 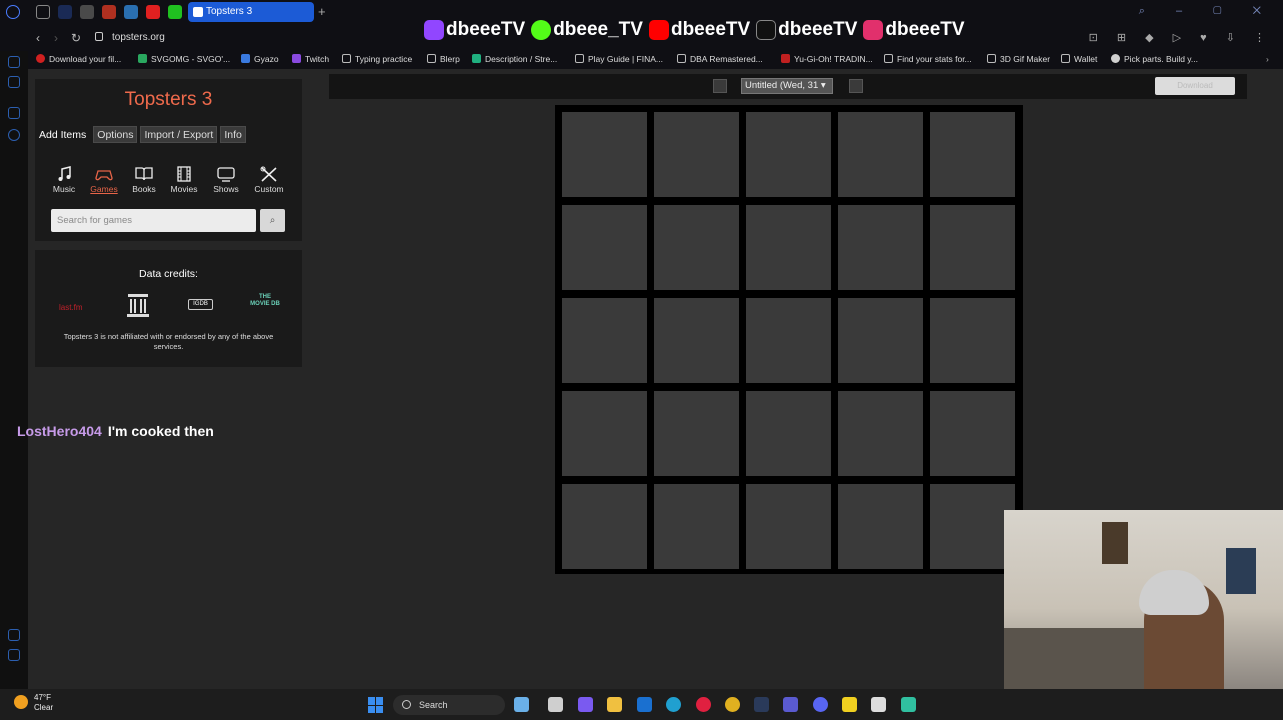 I want to click on tab-import-export: Import / Export, so click(x=179, y=134).